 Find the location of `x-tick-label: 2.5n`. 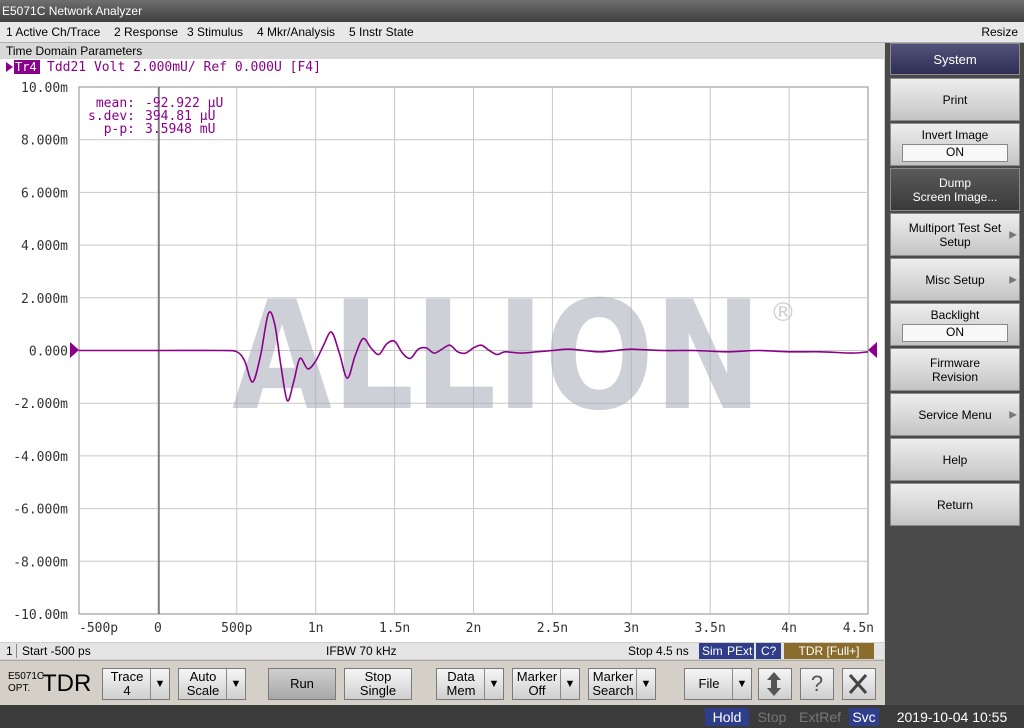

x-tick-label: 2.5n is located at coordinates (552, 628).